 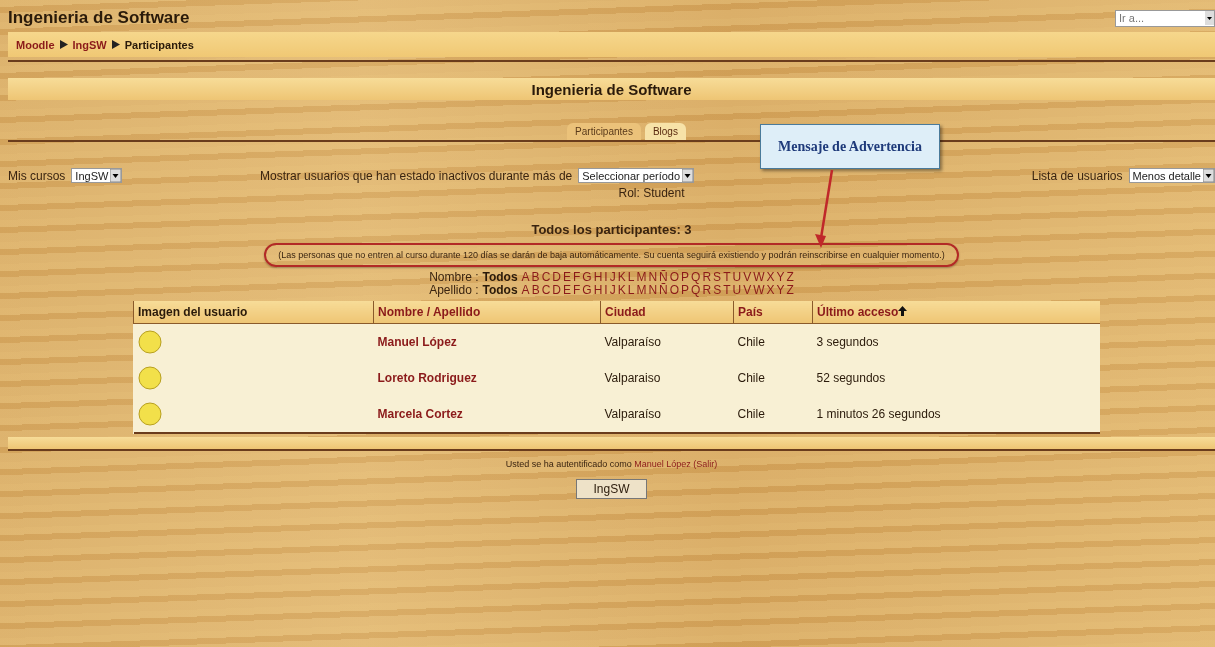 What do you see at coordinates (420, 414) in the screenshot?
I see `user-name-link: Marcela Cortez` at bounding box center [420, 414].